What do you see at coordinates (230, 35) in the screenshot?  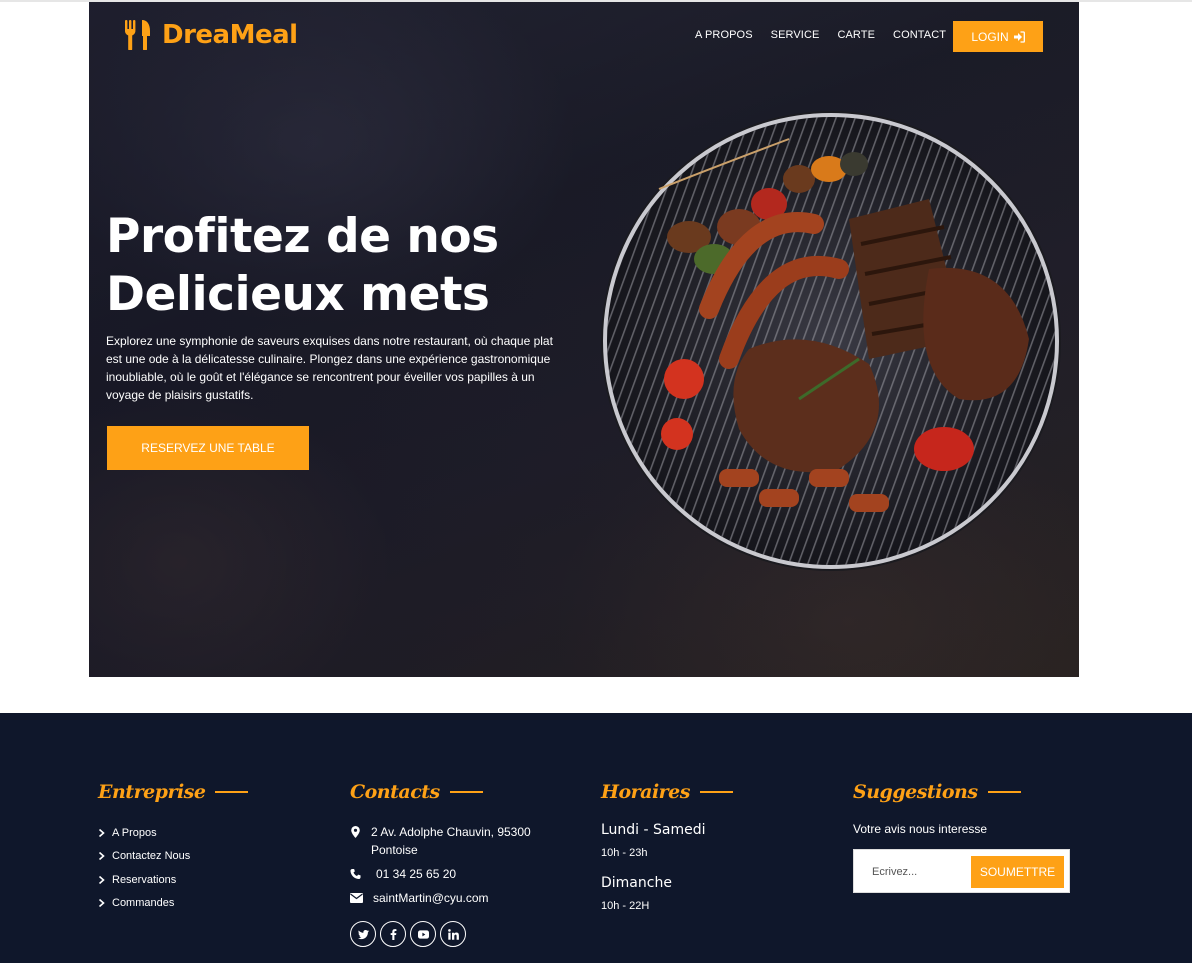 I see `brand-name: DreaMeal` at bounding box center [230, 35].